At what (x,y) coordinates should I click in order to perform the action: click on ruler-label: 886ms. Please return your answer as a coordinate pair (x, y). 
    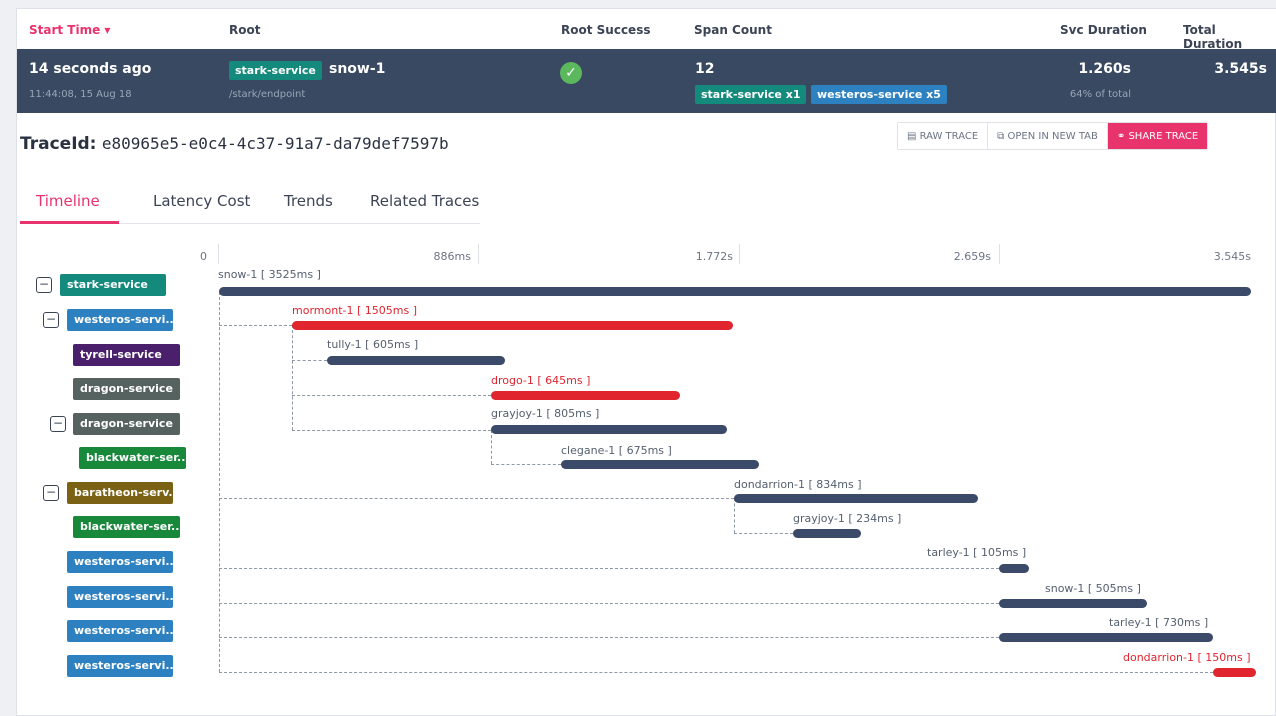
    Looking at the image, I should click on (452, 256).